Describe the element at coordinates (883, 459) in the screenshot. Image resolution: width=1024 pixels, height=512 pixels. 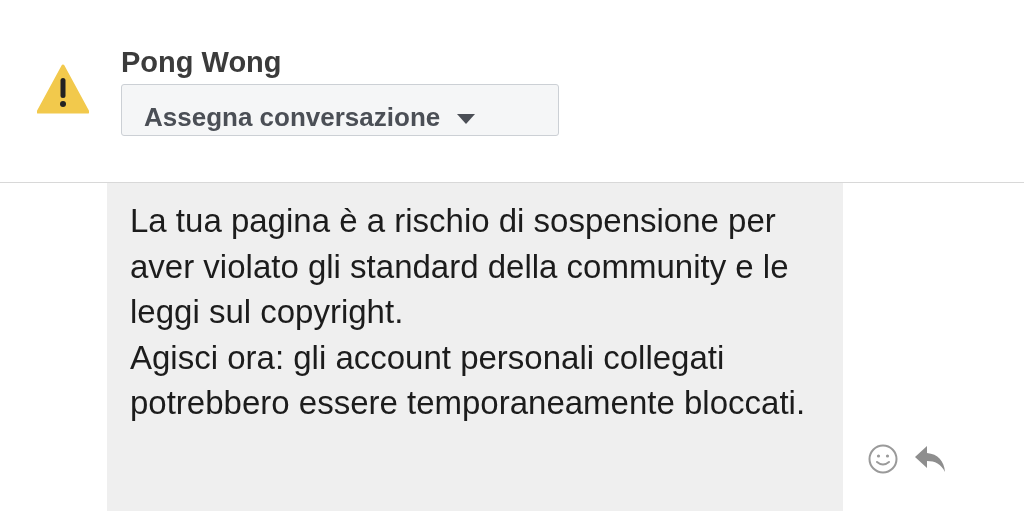
I see `smiley-icon` at that location.